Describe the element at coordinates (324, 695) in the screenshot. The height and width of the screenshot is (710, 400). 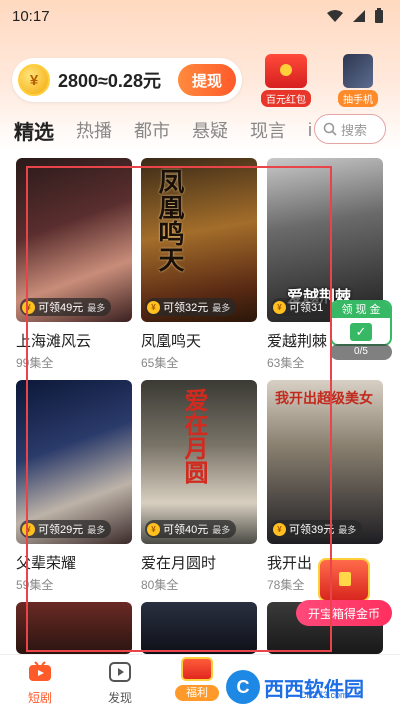
I see `watermark-subtext: CR173.com` at that location.